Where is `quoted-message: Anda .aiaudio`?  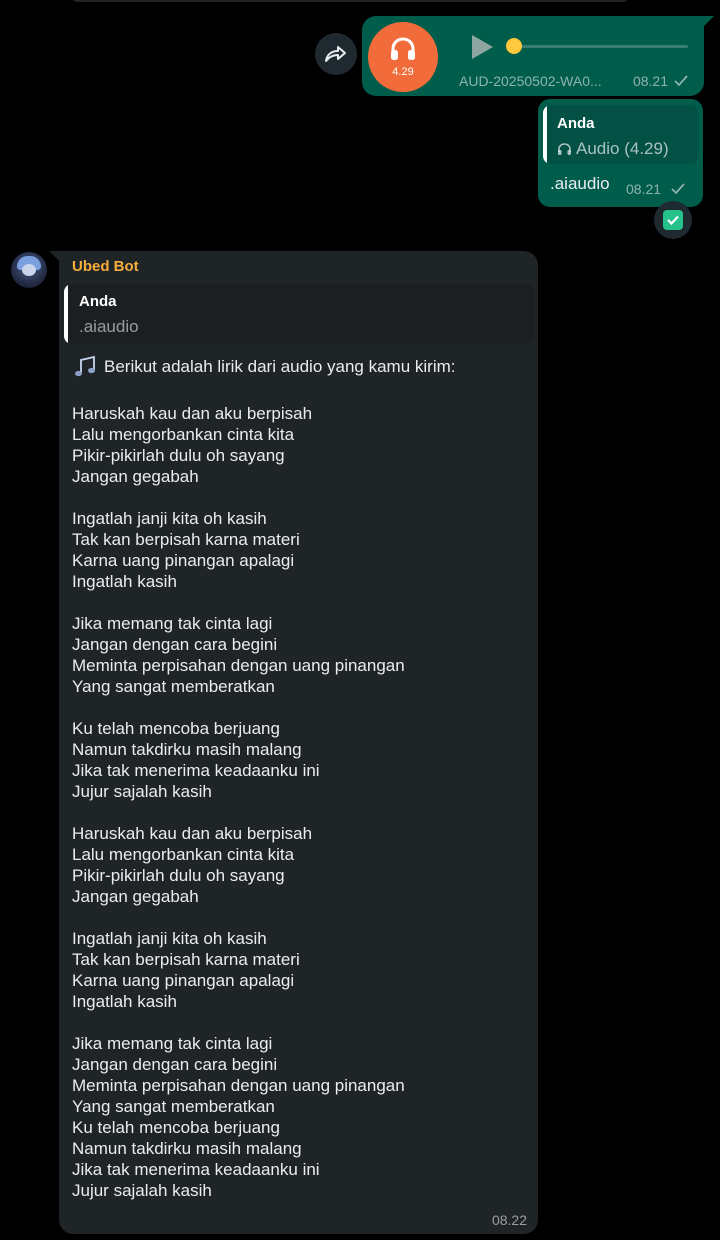
quoted-message: Anda .aiaudio is located at coordinates (299, 314).